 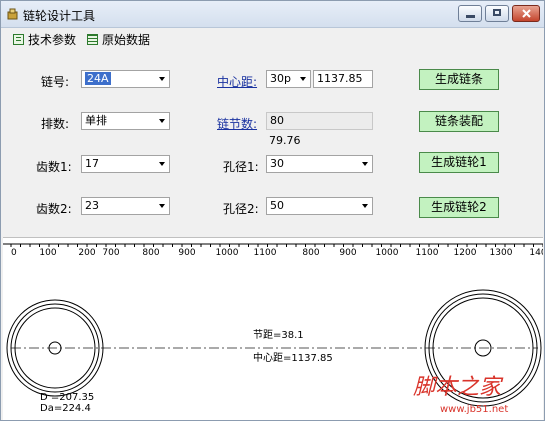 I want to click on window-title: 链轮设计工具, so click(x=59, y=16).